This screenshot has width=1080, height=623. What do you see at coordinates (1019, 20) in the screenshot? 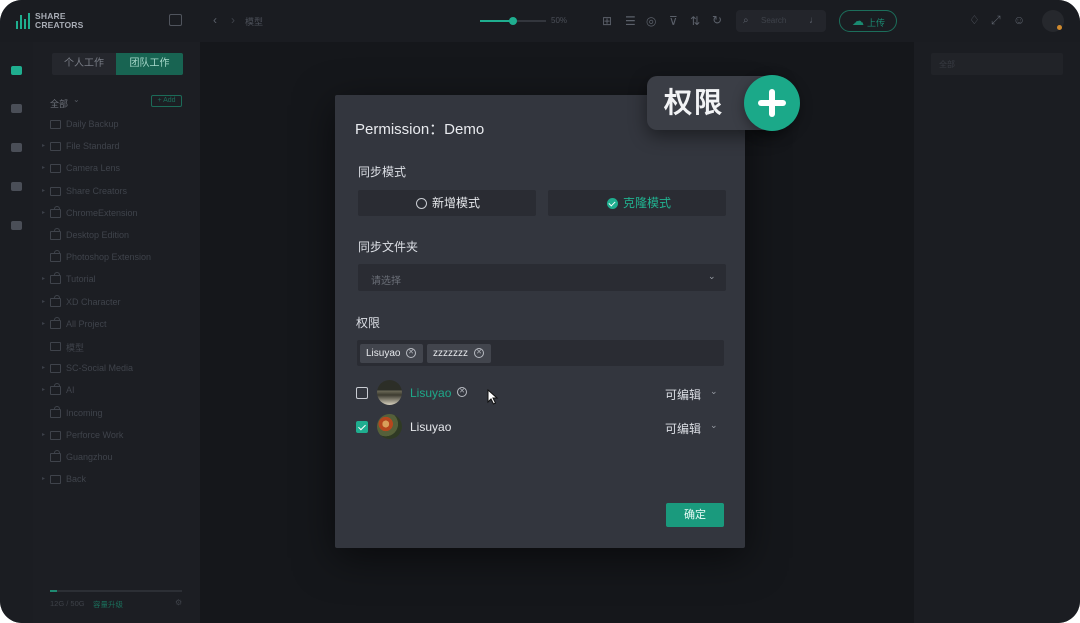
I see `user-icon: ☺` at bounding box center [1019, 20].